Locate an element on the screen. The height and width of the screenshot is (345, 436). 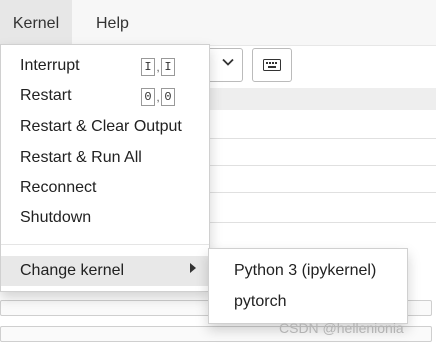
menu-item-label: Restart is located at coordinates (46, 95).